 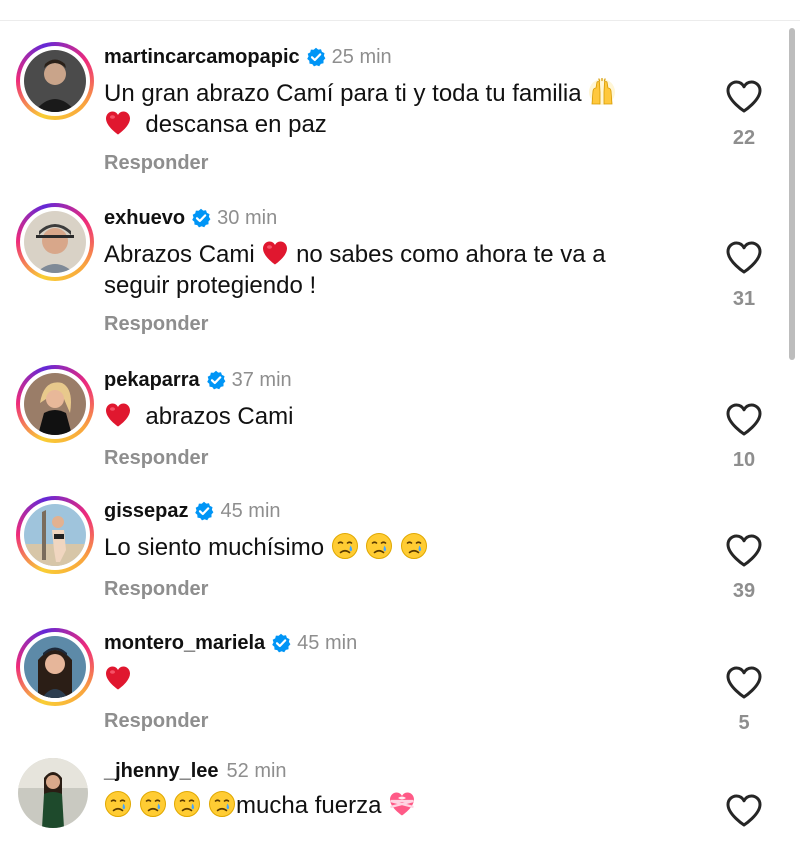 I want to click on comment-item: montero_mariela 45 min Responder 5, so click(x=390, y=686).